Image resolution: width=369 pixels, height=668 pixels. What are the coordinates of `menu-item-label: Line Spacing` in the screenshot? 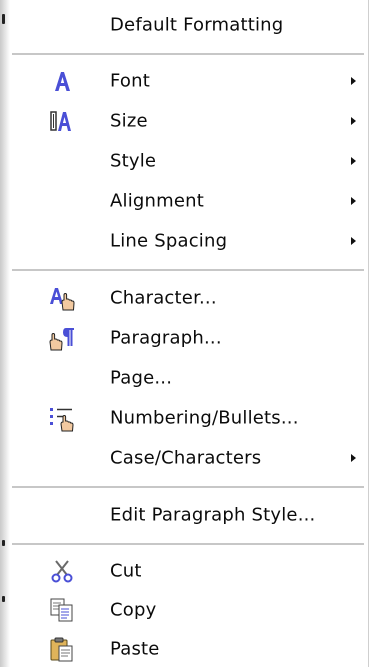 It's located at (169, 241).